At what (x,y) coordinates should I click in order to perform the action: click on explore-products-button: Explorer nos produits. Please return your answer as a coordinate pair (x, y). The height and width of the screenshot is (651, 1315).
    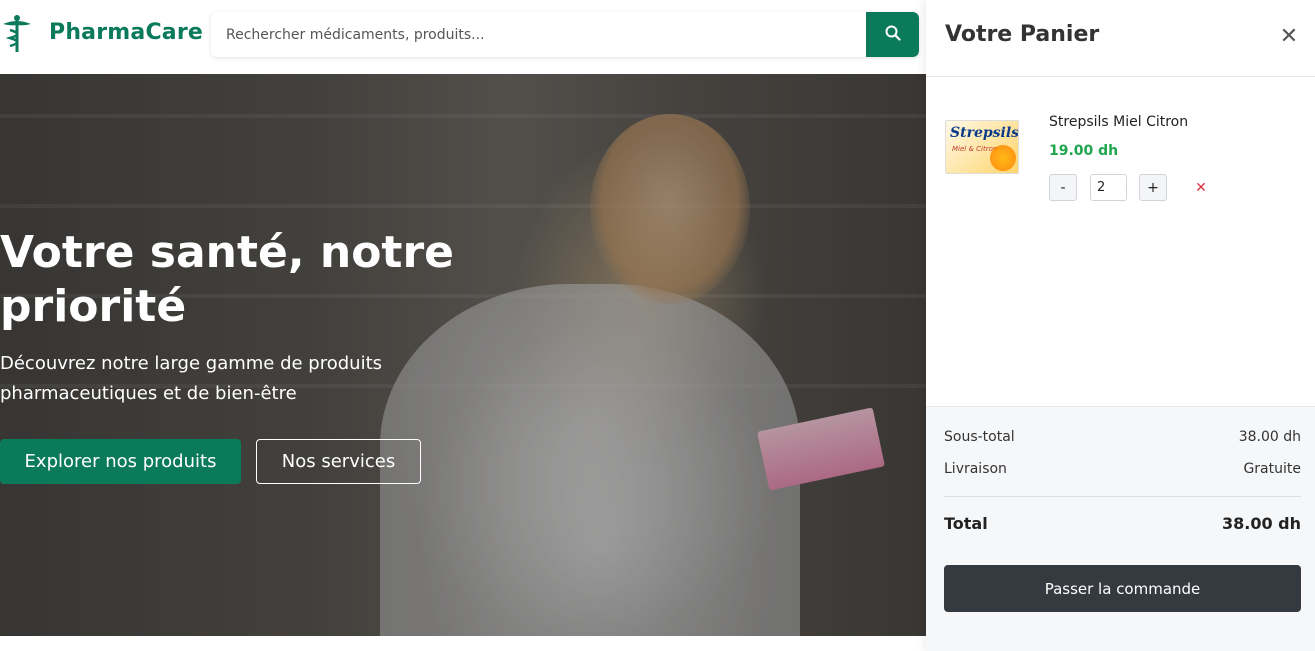
    Looking at the image, I should click on (120, 461).